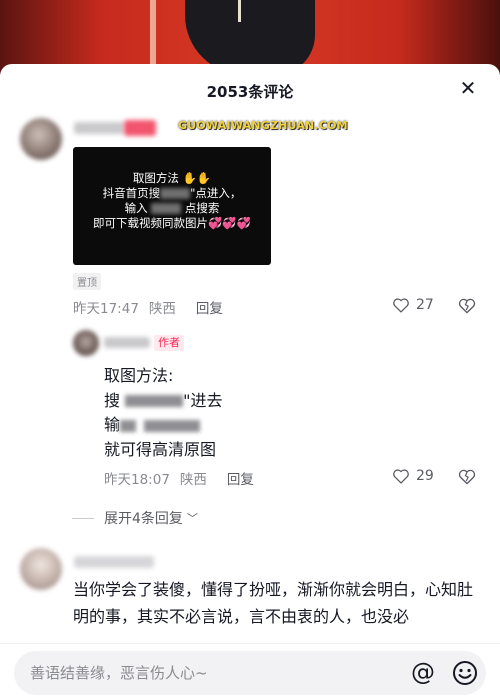  What do you see at coordinates (140, 128) in the screenshot?
I see `user-badge` at bounding box center [140, 128].